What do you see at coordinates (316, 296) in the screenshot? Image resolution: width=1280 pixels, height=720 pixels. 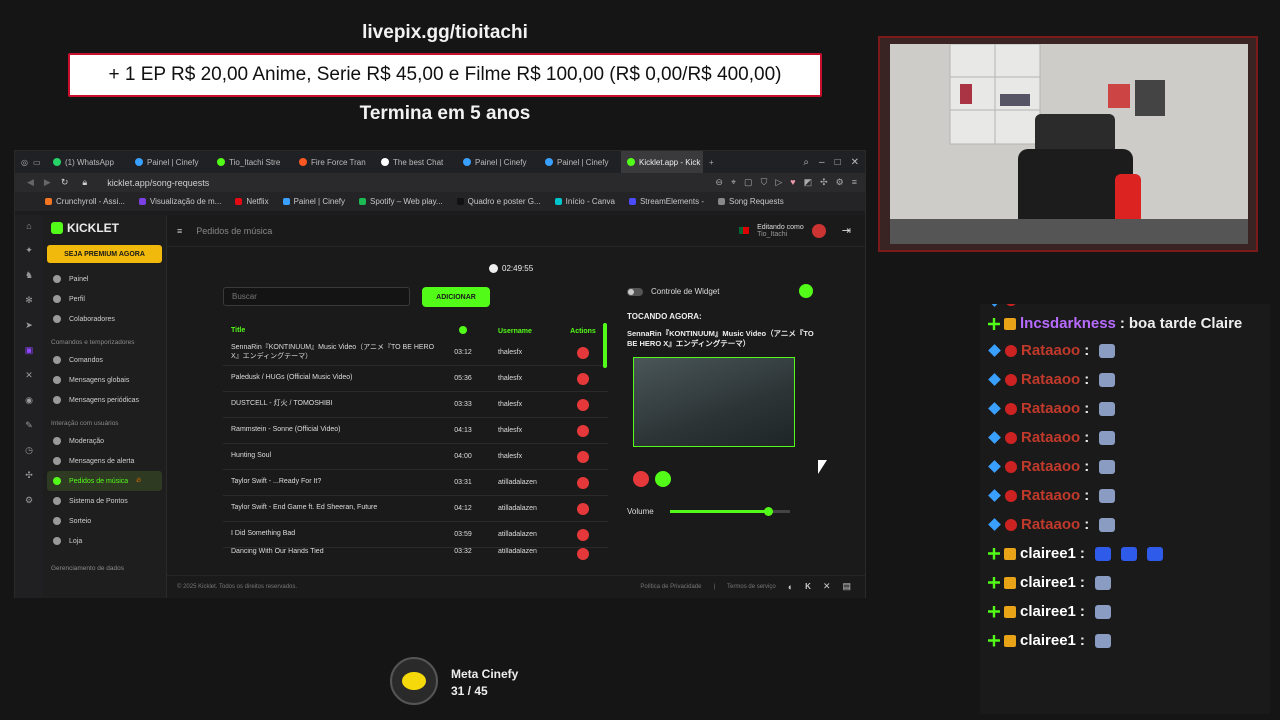 I see `search-input` at bounding box center [316, 296].